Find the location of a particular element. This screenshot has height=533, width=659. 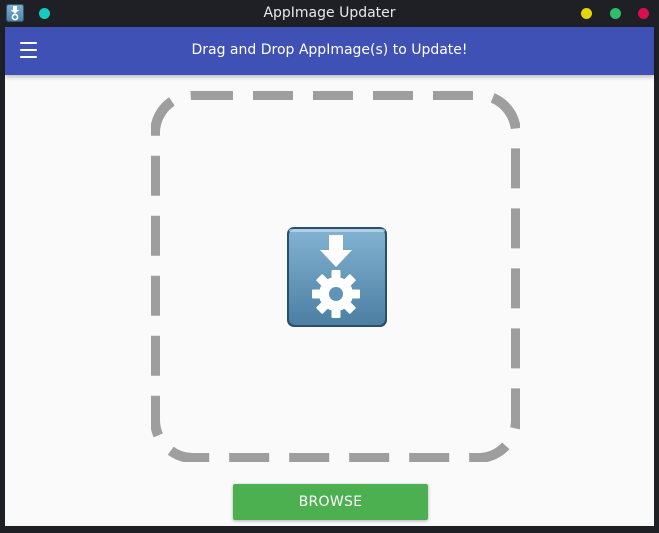

minimize-button is located at coordinates (586, 13).